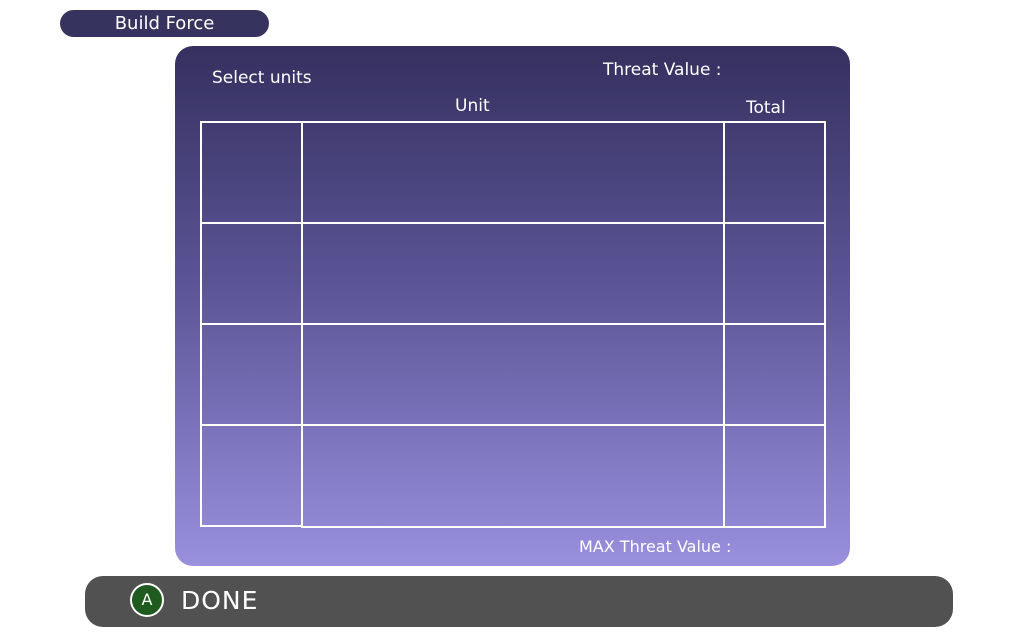 The width and height of the screenshot is (1024, 640). I want to click on done-label: DONE, so click(220, 600).